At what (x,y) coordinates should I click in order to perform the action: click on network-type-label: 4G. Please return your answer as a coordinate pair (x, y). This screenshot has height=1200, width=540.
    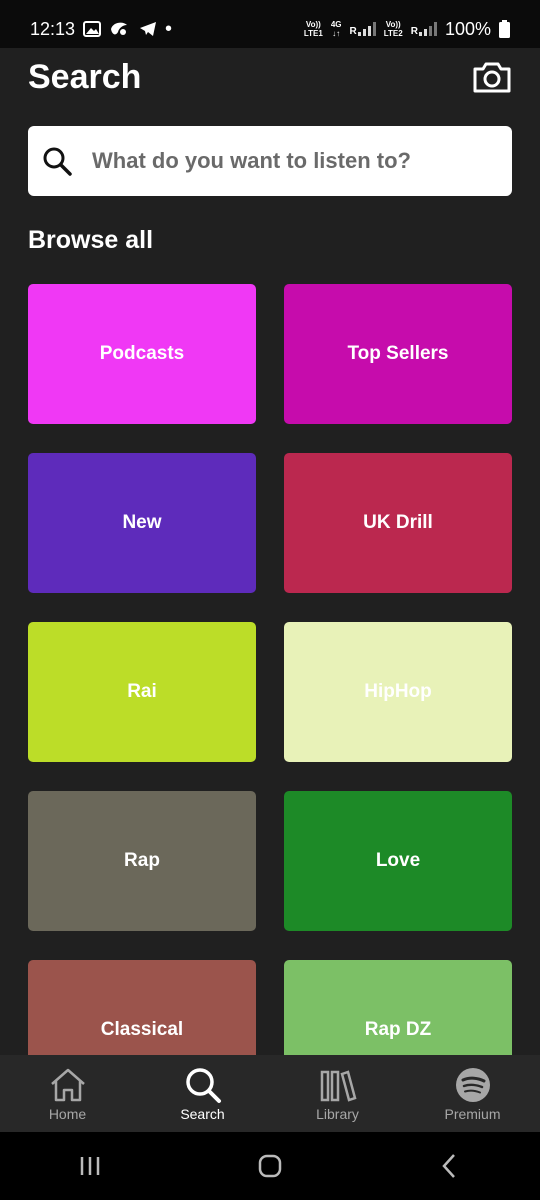
    Looking at the image, I should click on (336, 24).